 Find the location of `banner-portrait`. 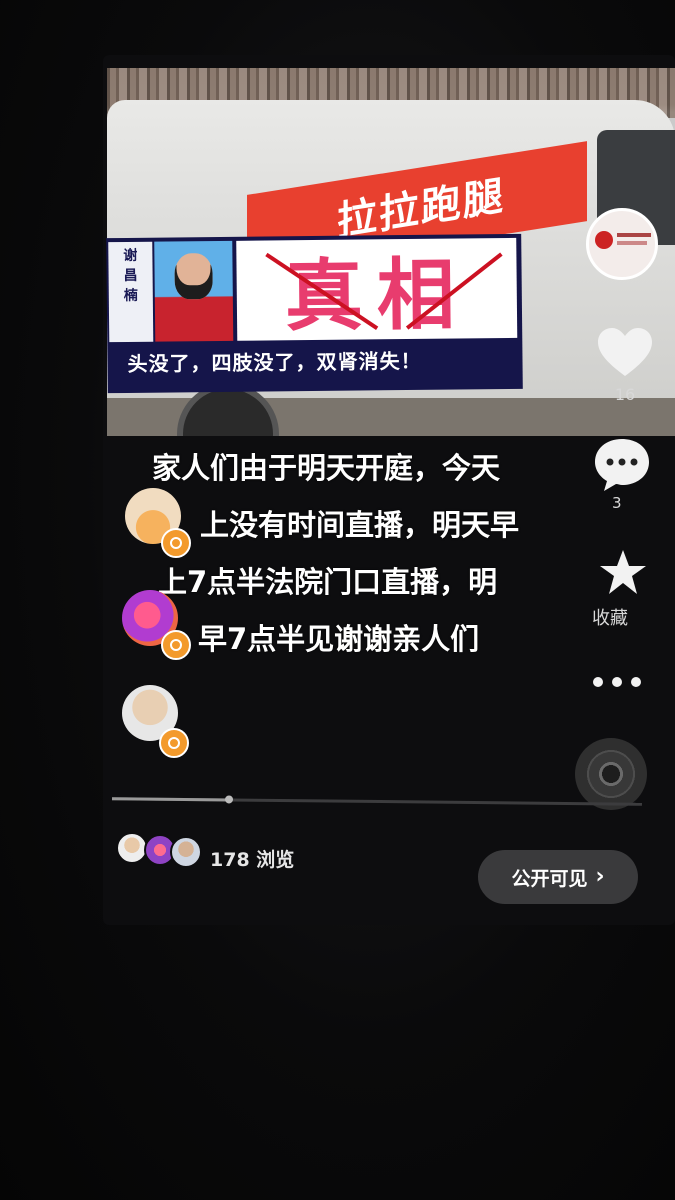

banner-portrait is located at coordinates (194, 291).